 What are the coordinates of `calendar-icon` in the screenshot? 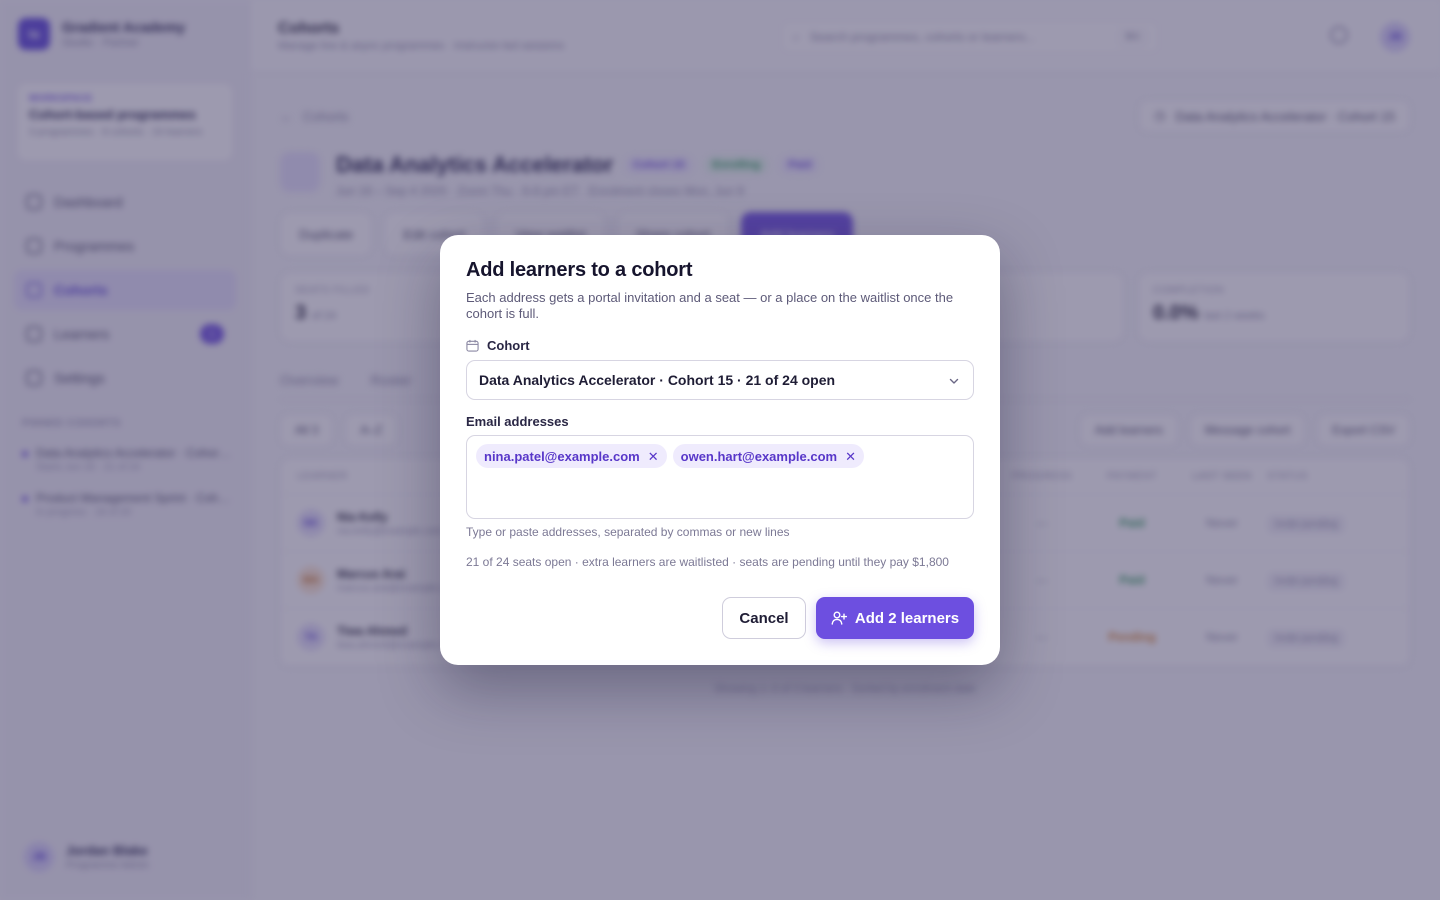 It's located at (472, 345).